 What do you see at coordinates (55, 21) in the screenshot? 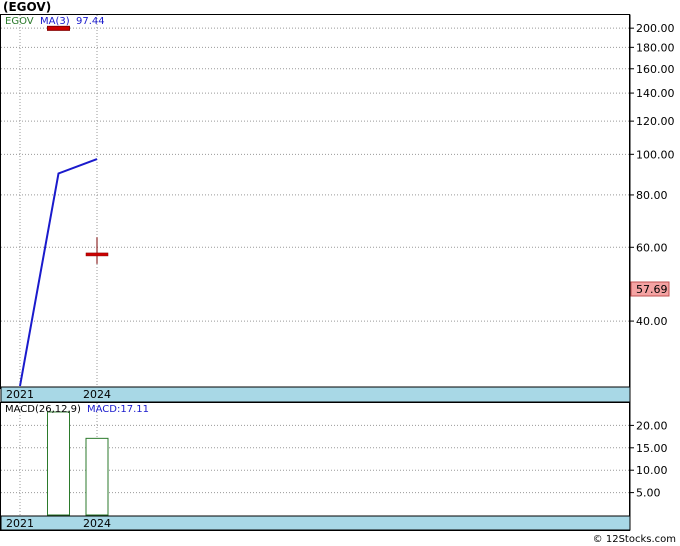
I see `legend-ma-label: MA(3)` at bounding box center [55, 21].